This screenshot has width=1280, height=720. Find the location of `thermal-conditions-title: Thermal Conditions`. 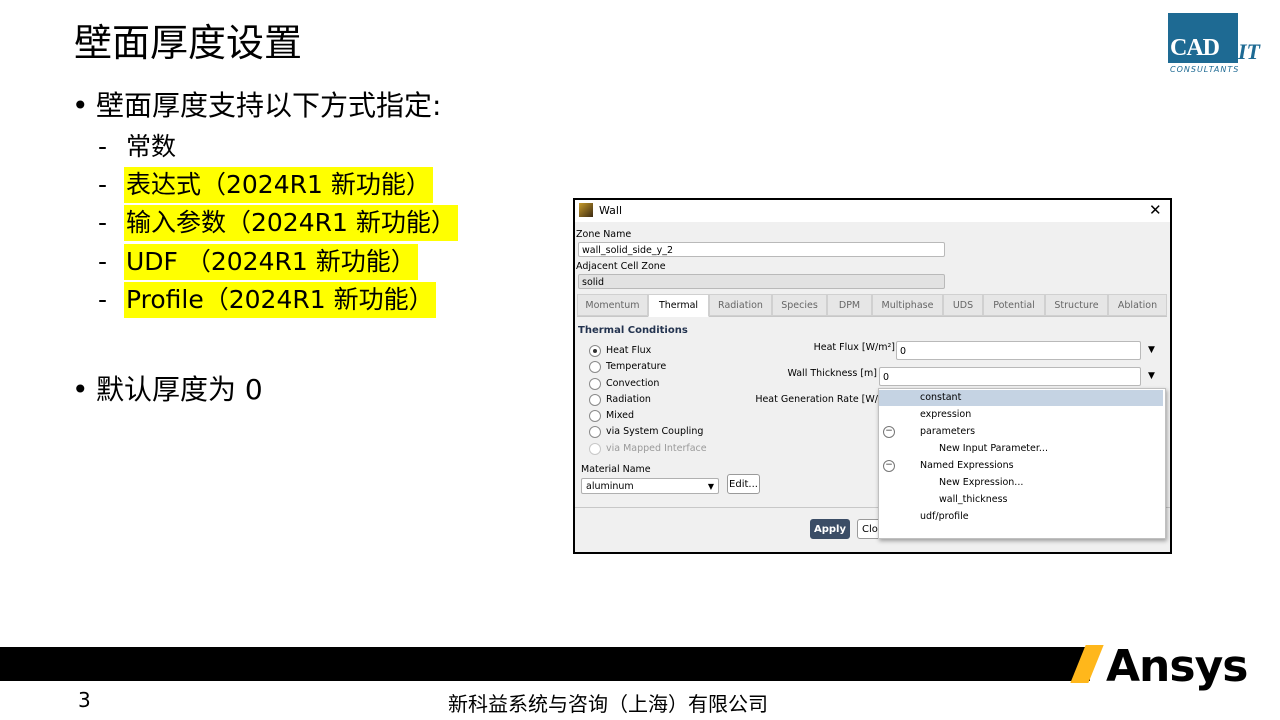

thermal-conditions-title: Thermal Conditions is located at coordinates (633, 330).